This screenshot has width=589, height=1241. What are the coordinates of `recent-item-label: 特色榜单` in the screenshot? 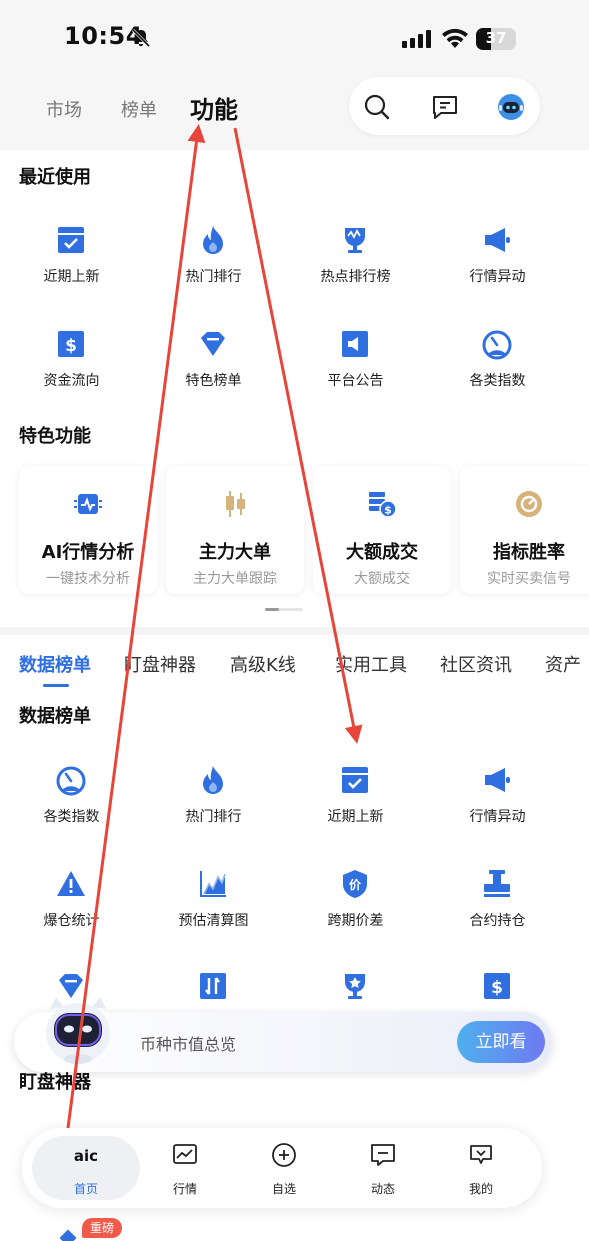 It's located at (213, 381).